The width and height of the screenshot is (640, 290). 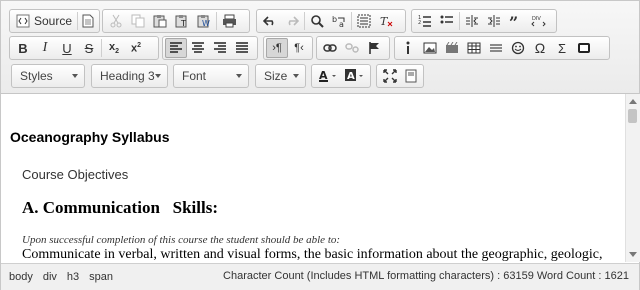 I want to click on align-group, so click(x=210, y=48).